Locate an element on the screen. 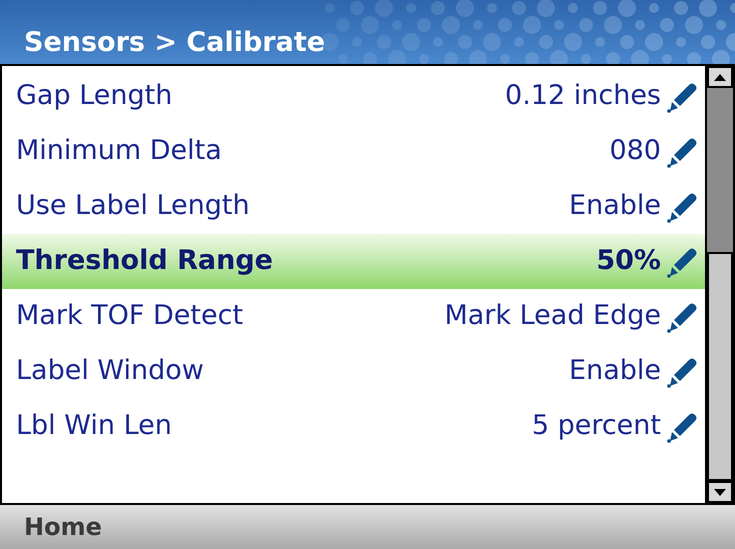 Image resolution: width=735 pixels, height=549 pixels. setting-label: Label Window is located at coordinates (110, 371).